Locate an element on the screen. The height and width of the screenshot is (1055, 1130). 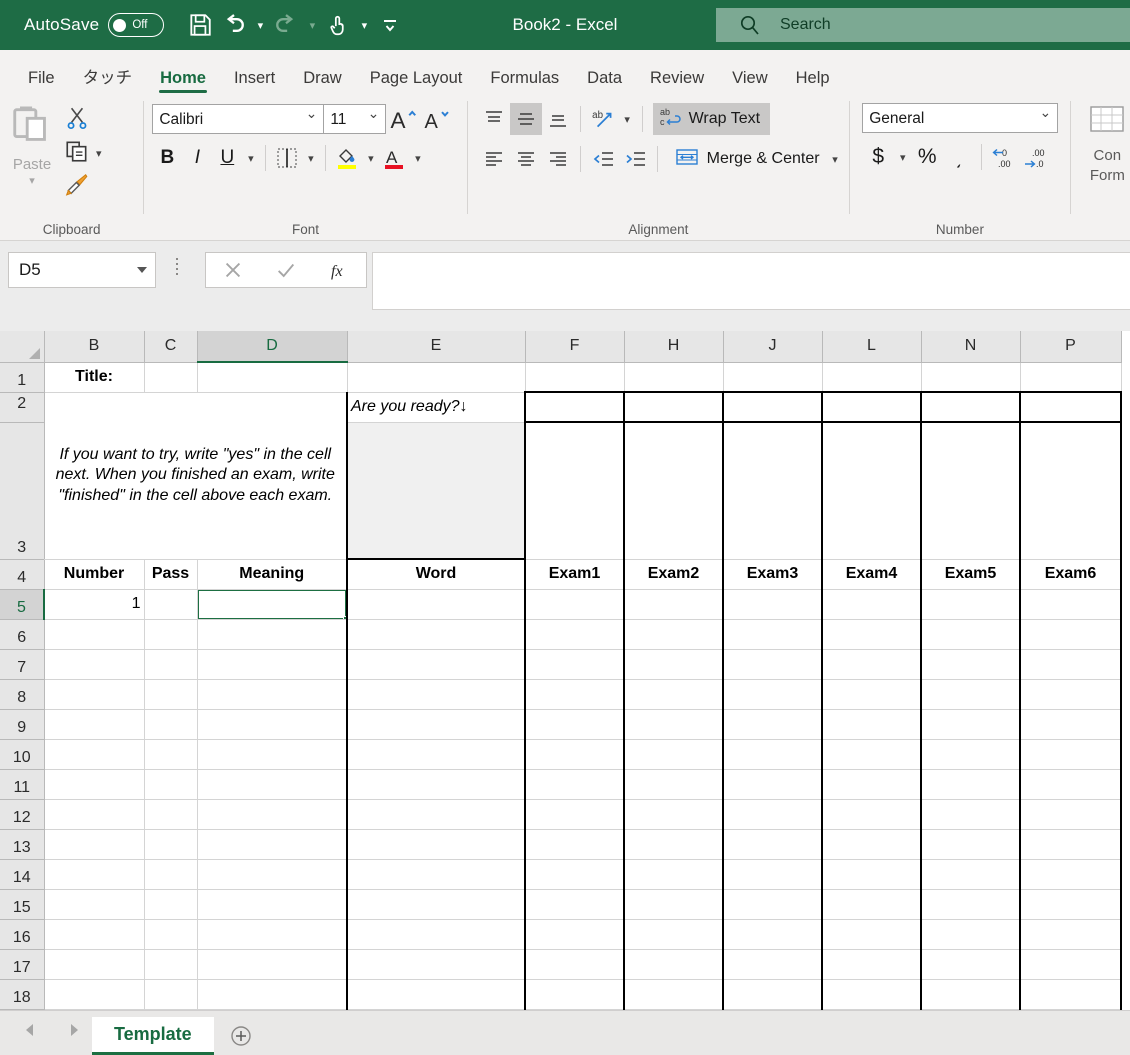
cell-B10 is located at coordinates (94, 754).